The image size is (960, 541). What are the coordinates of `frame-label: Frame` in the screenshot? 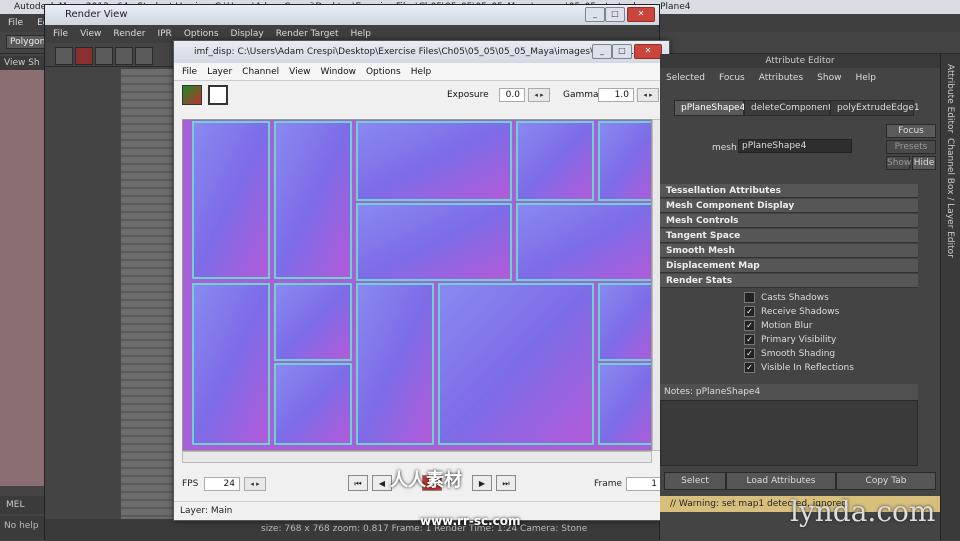 It's located at (608, 484).